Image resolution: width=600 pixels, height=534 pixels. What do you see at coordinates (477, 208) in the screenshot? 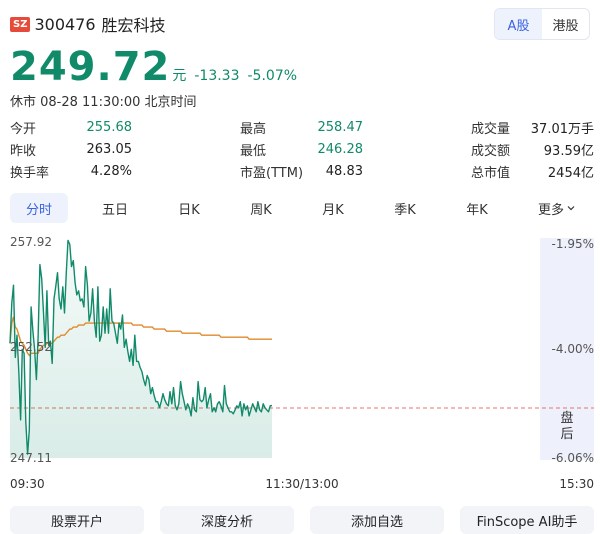
I see `tab-yearly-k: 年K` at bounding box center [477, 208].